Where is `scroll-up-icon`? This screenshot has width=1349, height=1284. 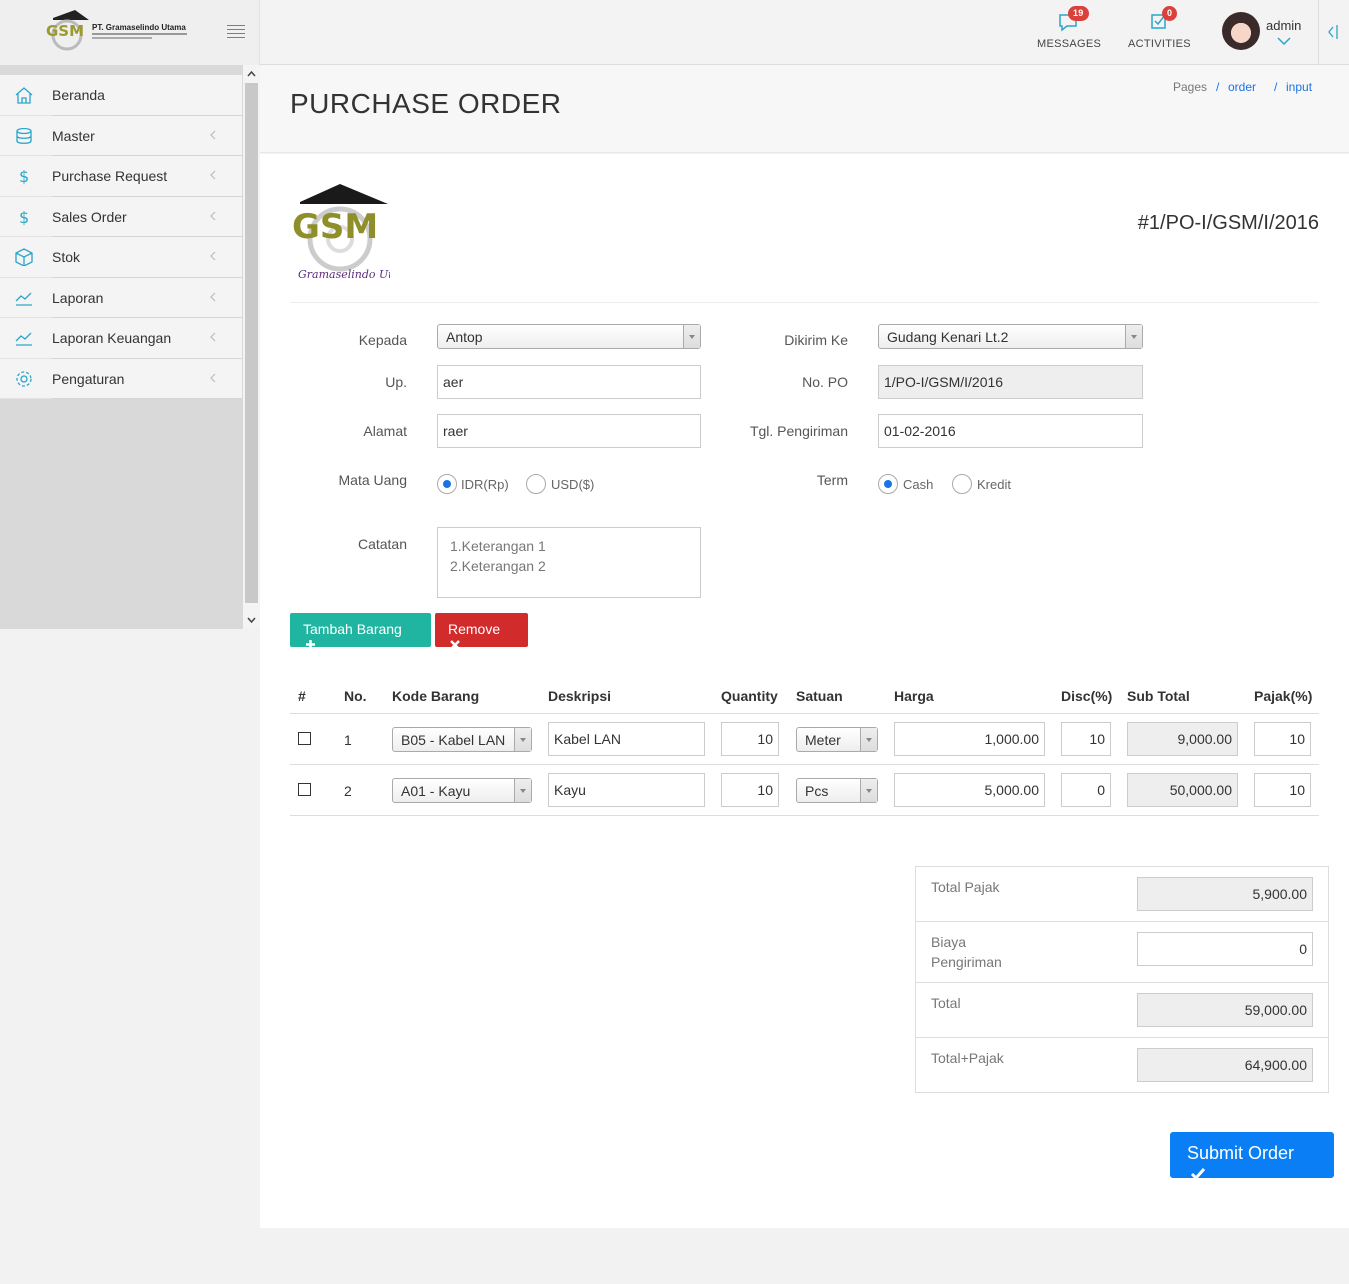 scroll-up-icon is located at coordinates (251, 74).